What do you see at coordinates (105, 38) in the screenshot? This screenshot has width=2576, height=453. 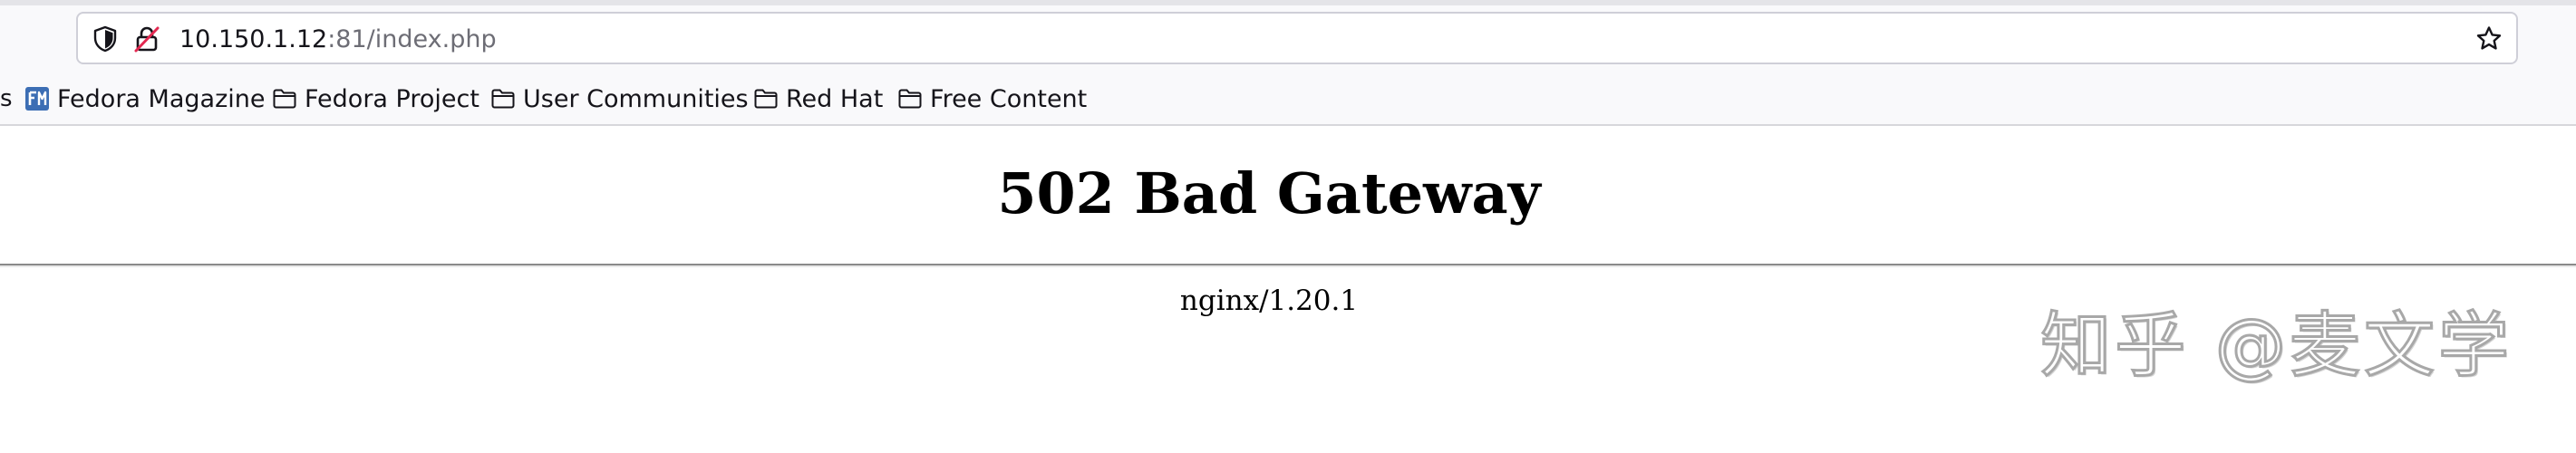 I see `tracking-protection-shield-icon` at bounding box center [105, 38].